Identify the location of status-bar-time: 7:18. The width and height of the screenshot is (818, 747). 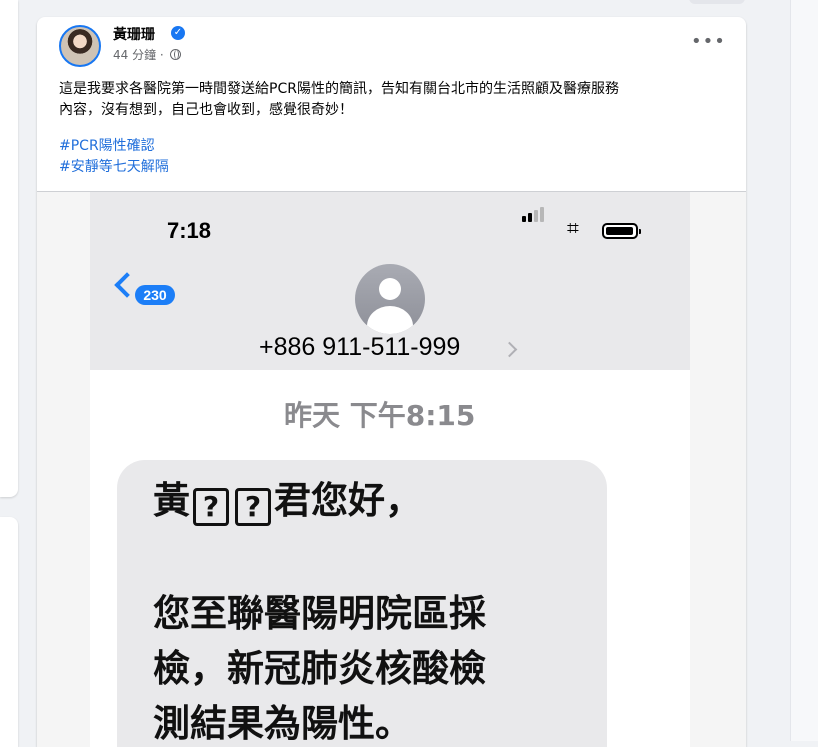
(189, 230).